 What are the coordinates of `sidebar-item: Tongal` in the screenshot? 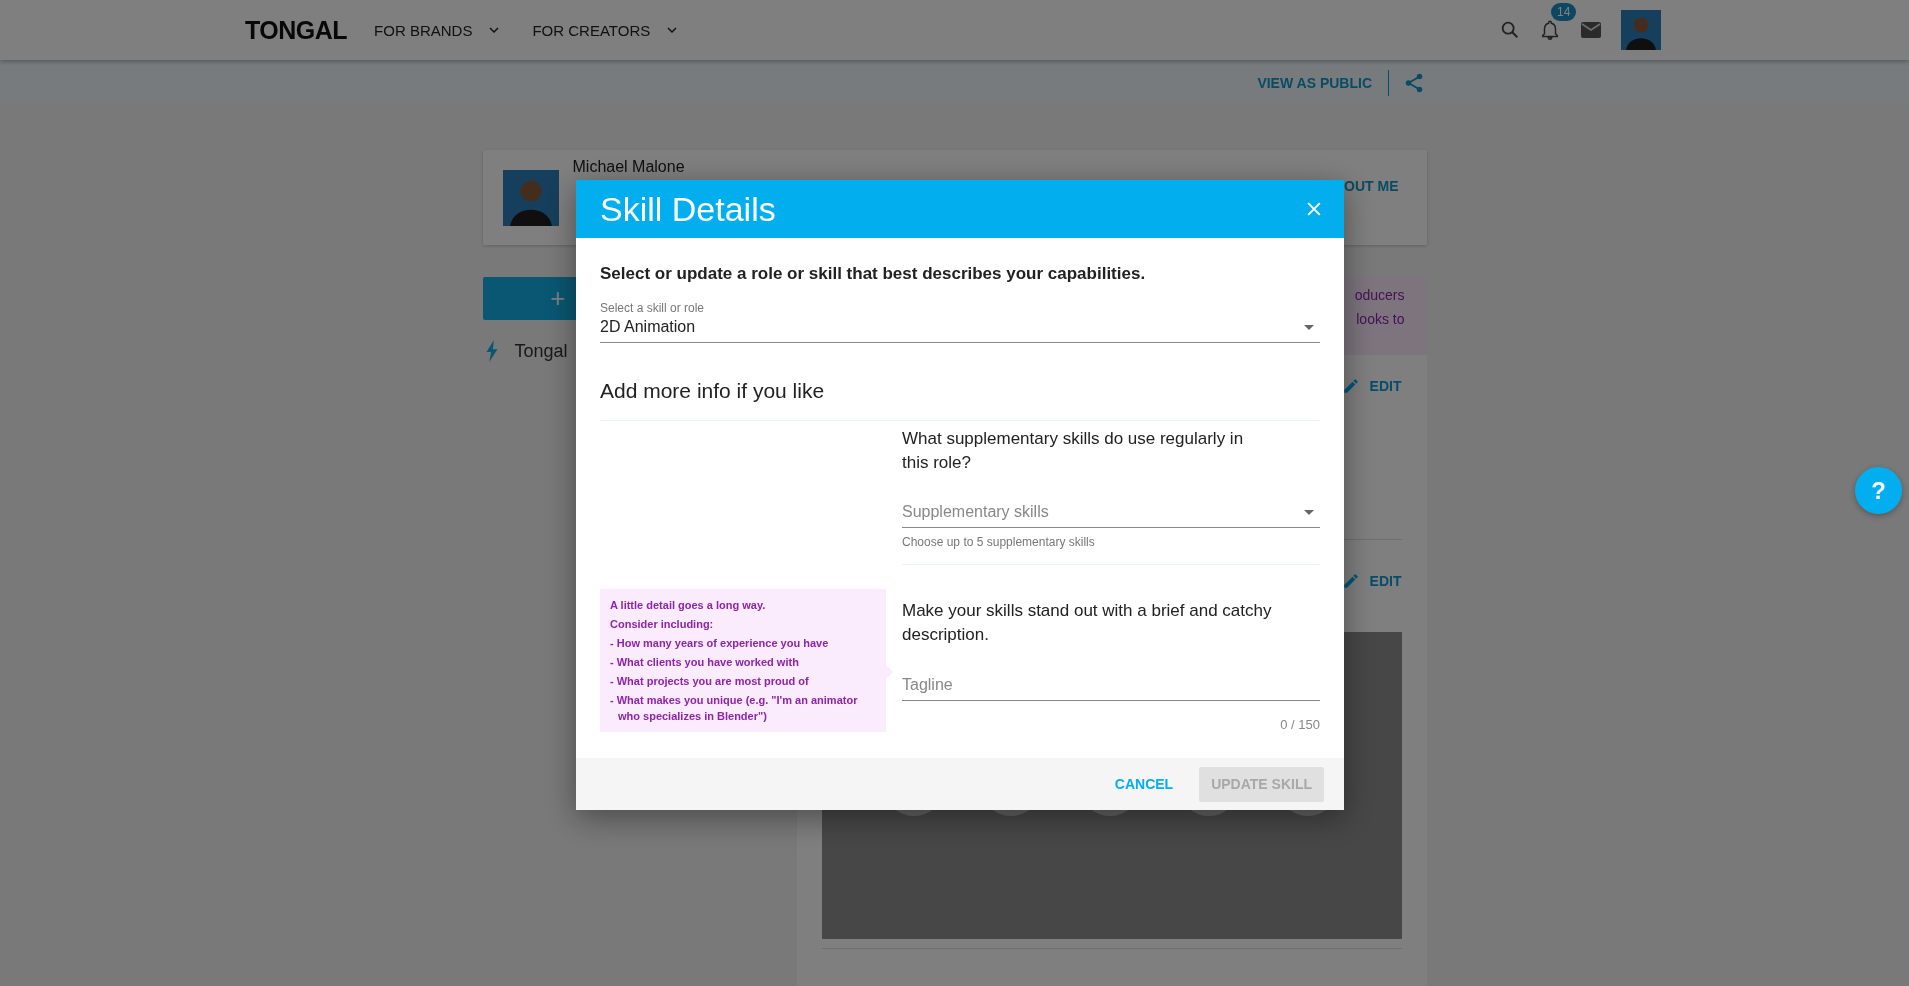 It's located at (541, 351).